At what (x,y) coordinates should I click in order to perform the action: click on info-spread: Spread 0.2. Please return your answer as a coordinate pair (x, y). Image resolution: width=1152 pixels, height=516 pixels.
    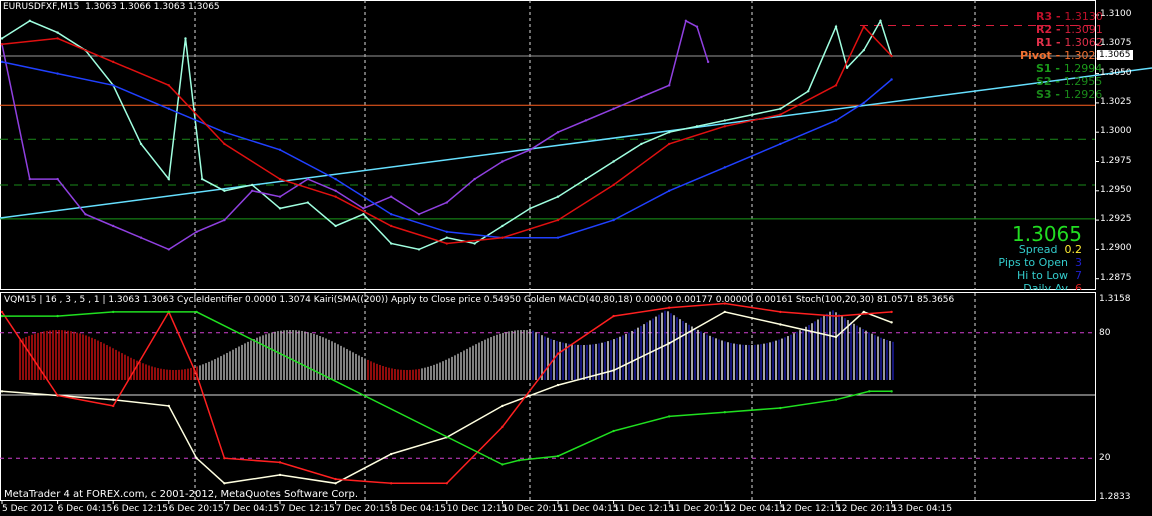
    Looking at the image, I should click on (1050, 249).